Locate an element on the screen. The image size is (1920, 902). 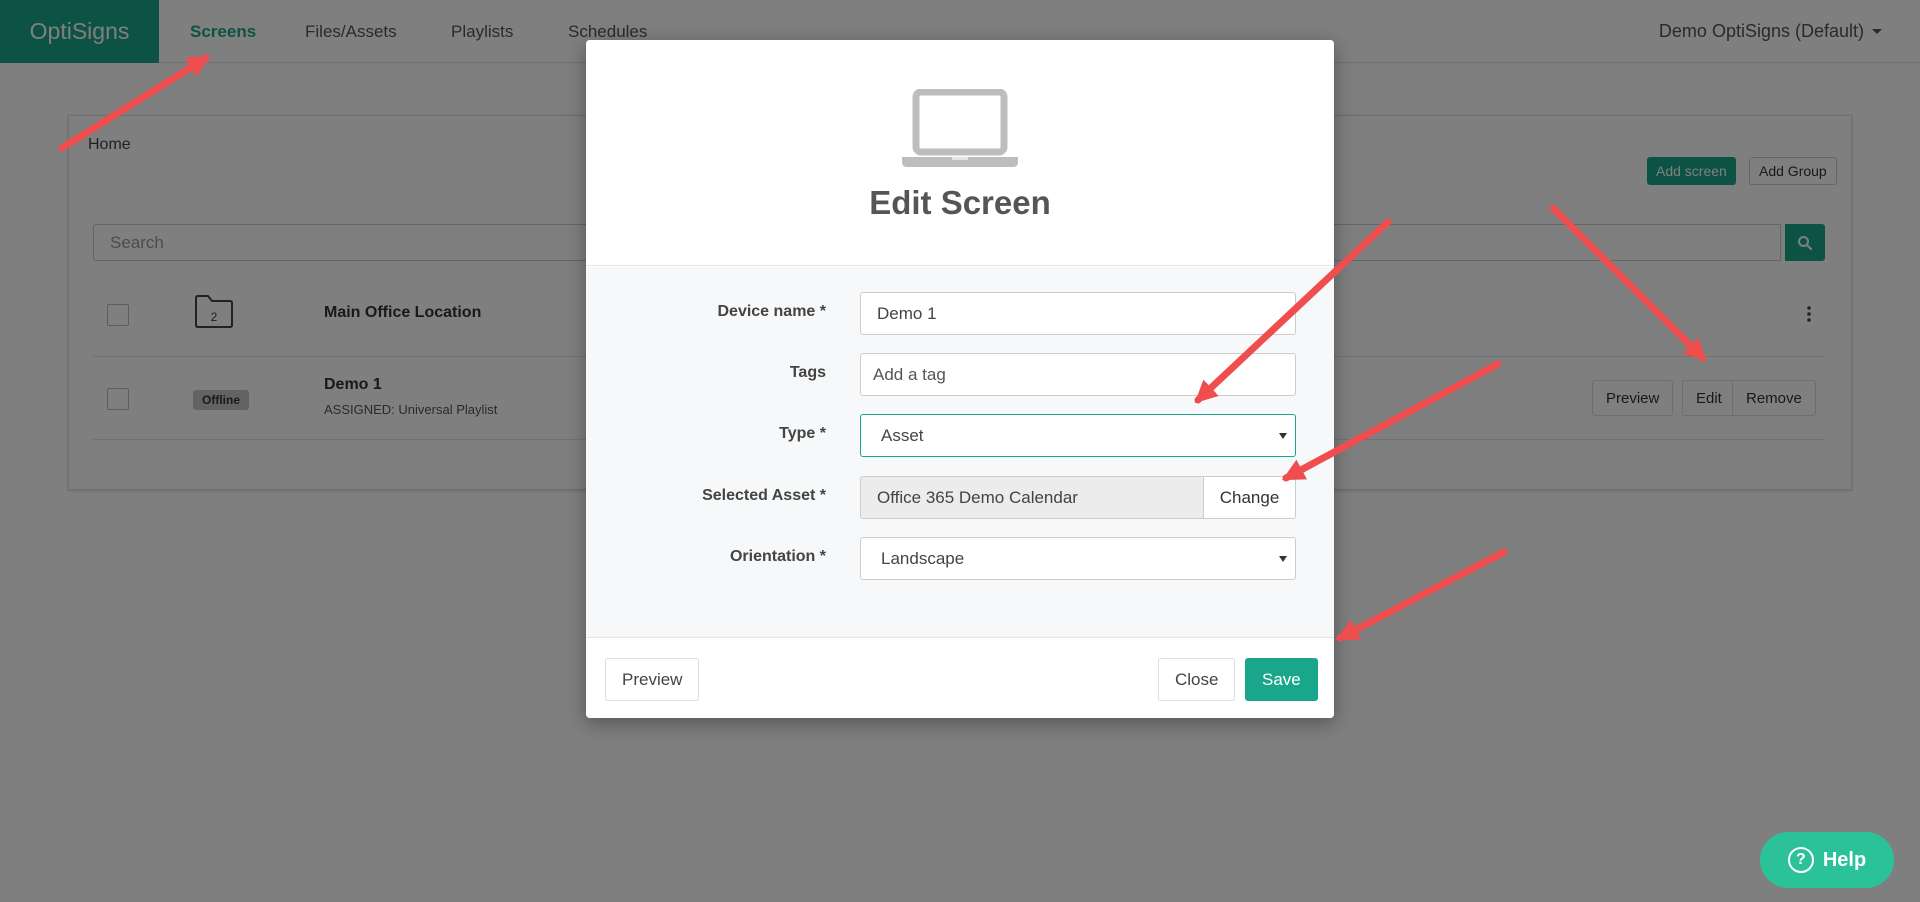
orientation-select-value: Landscape is located at coordinates (923, 558).